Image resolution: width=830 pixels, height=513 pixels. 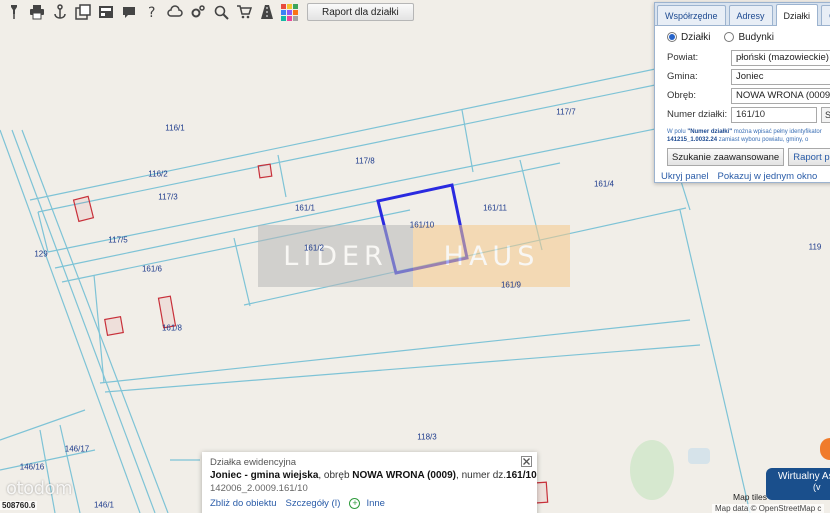 I want to click on coordinate-readout: 508760.6, so click(x=19, y=505).